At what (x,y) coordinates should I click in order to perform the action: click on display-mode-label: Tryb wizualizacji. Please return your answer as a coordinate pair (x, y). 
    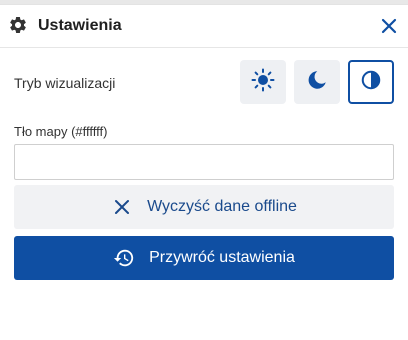
    Looking at the image, I should click on (65, 83).